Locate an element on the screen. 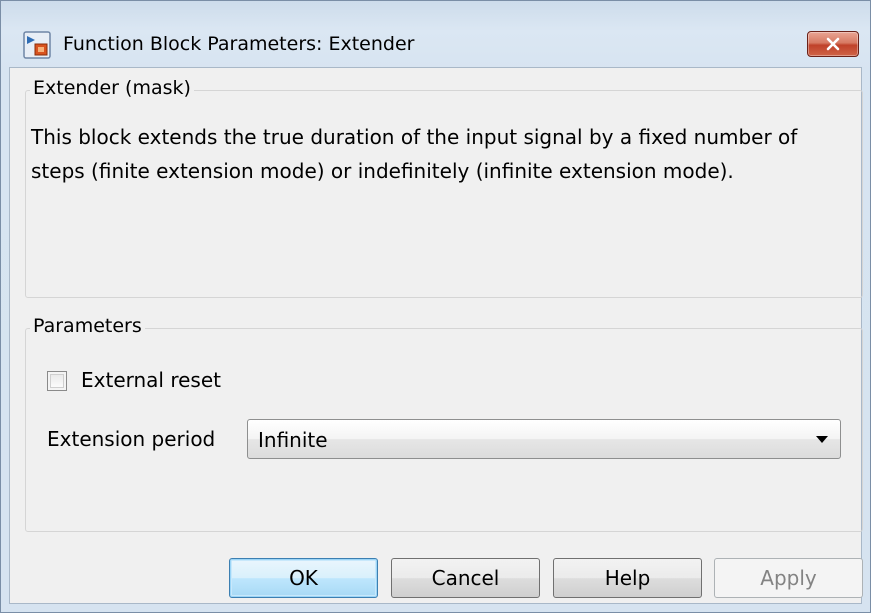  extension-period-value: Infinite is located at coordinates (293, 440).